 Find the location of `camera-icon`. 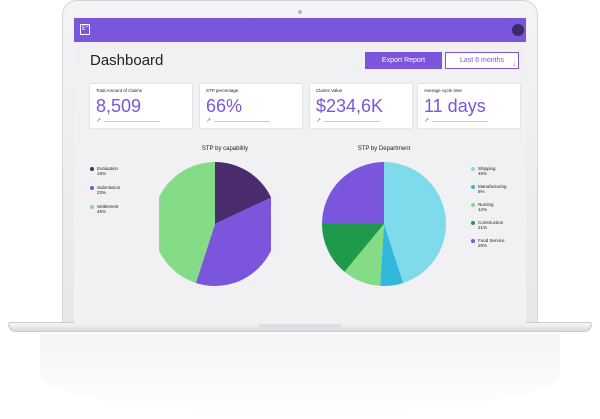

camera-icon is located at coordinates (300, 12).